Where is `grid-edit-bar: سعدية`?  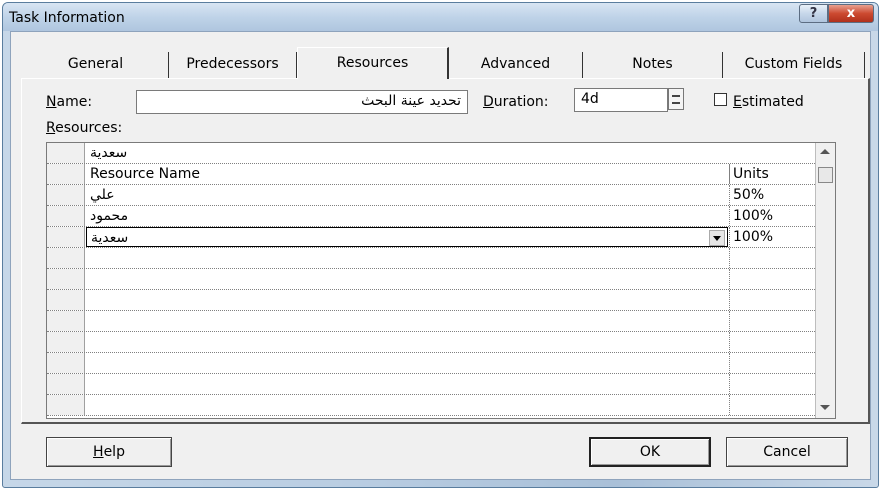
grid-edit-bar: سعدية is located at coordinates (441, 153).